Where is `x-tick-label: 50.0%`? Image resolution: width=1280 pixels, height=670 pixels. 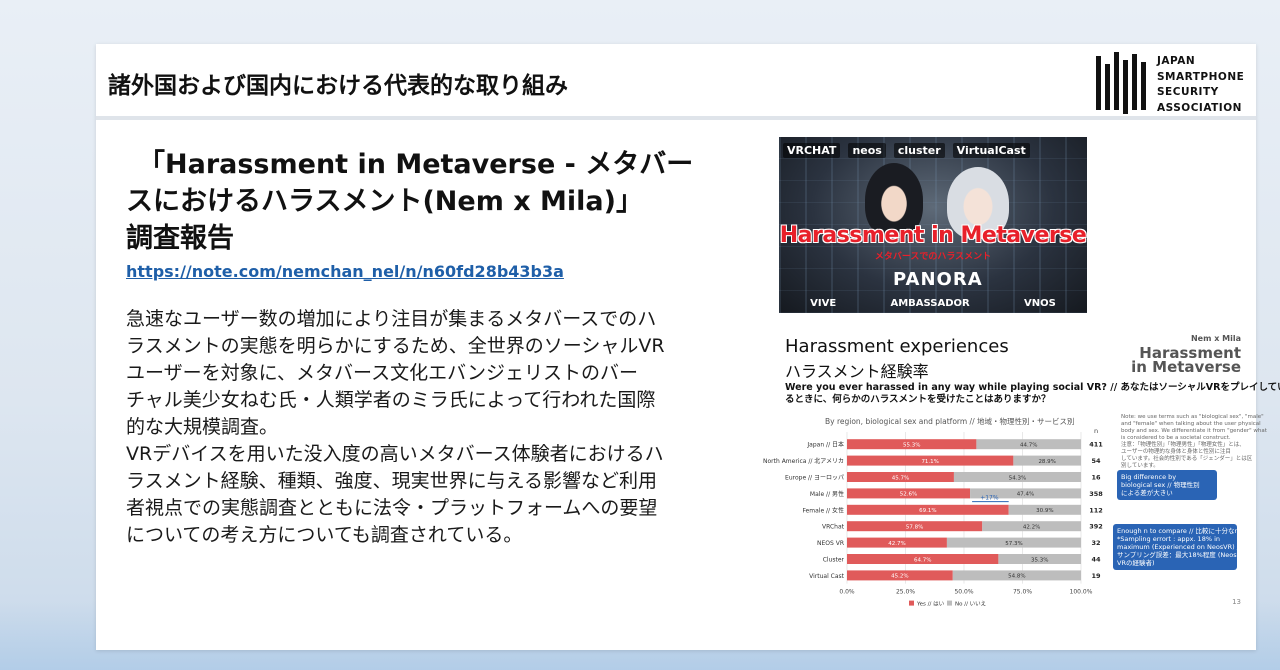
x-tick-label: 50.0% is located at coordinates (963, 592).